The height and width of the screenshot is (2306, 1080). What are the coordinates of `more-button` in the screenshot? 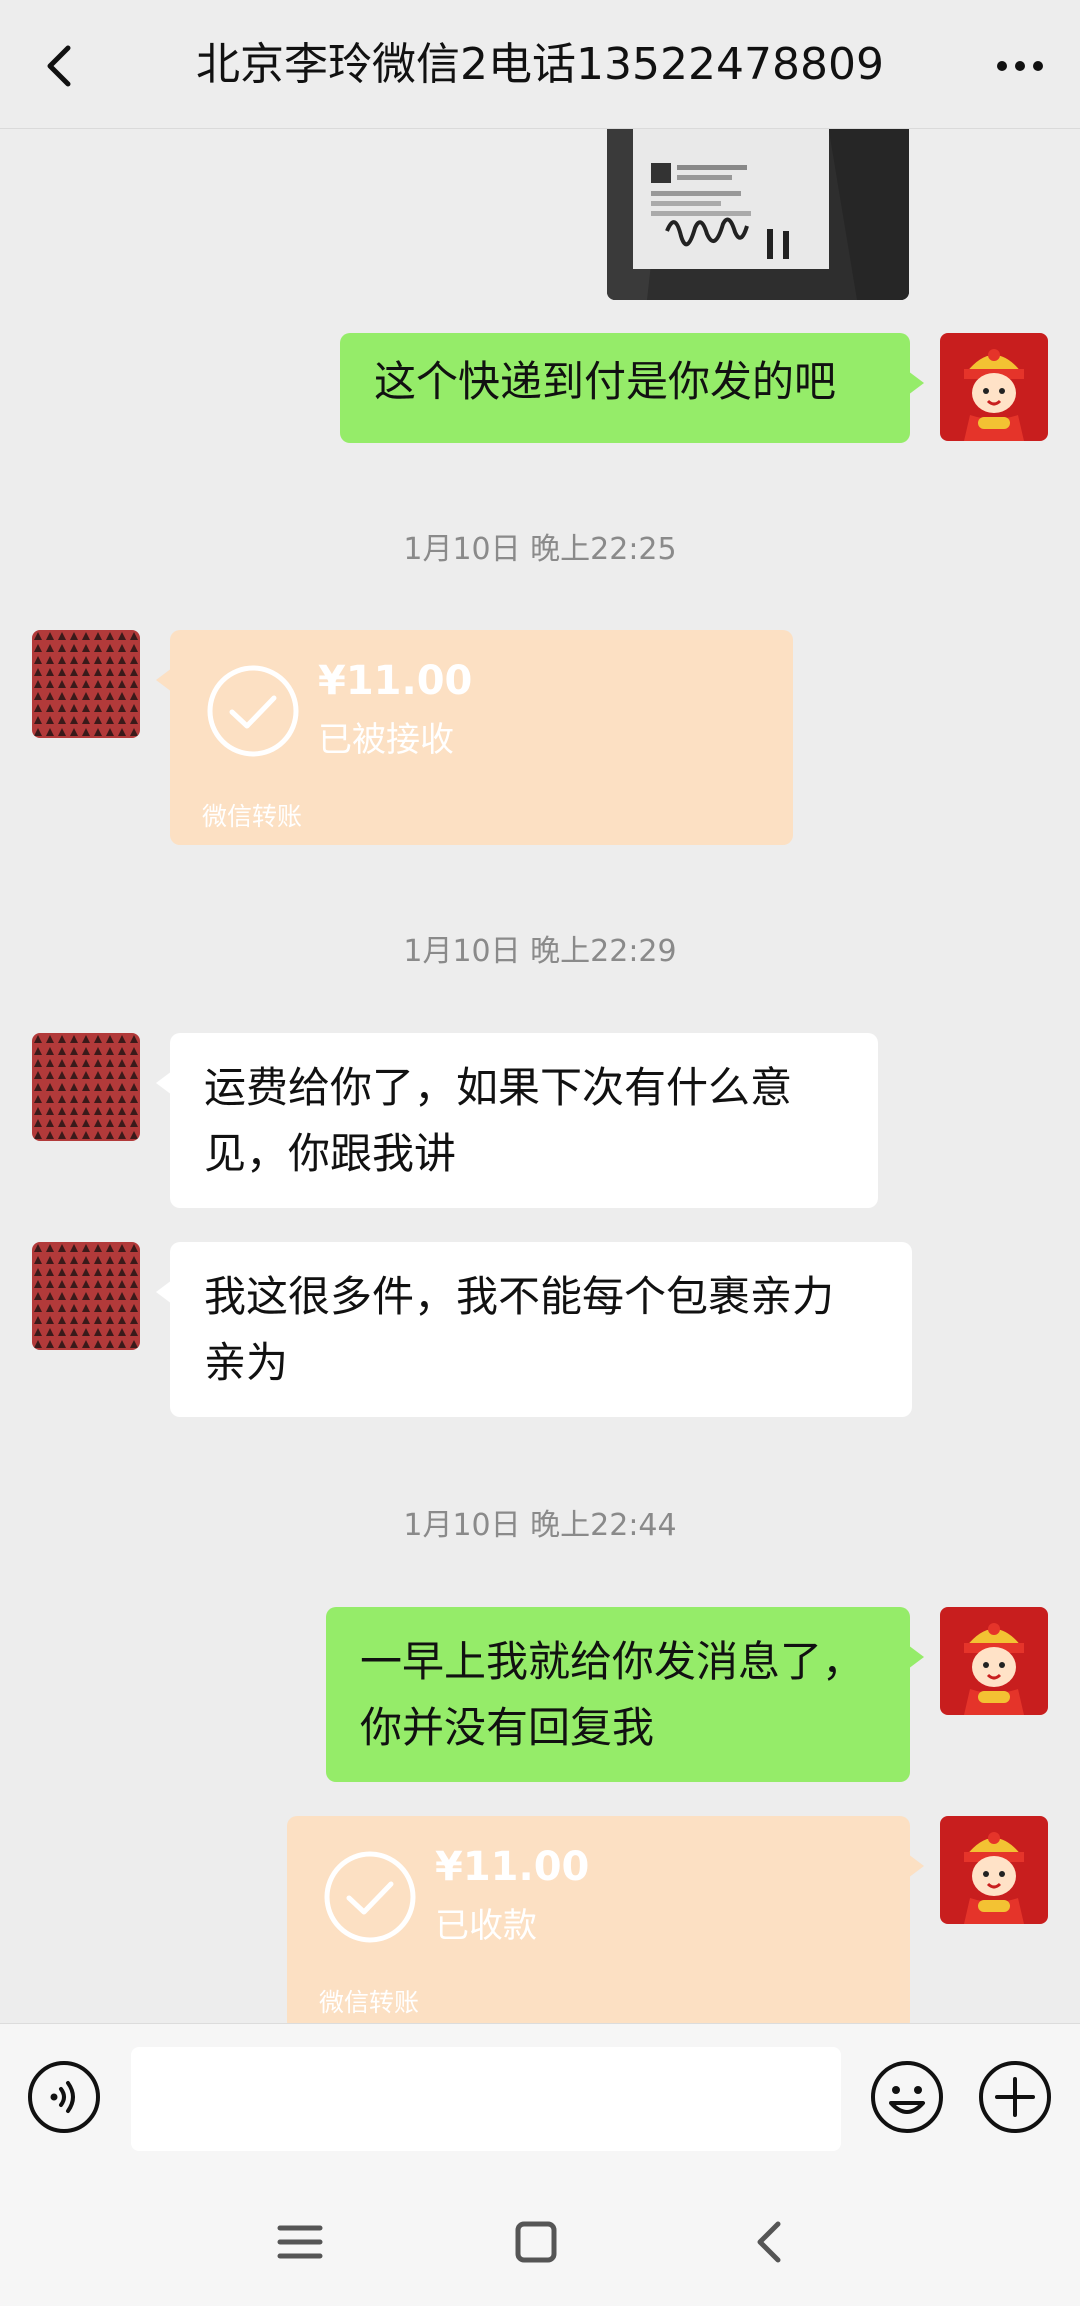 It's located at (1020, 65).